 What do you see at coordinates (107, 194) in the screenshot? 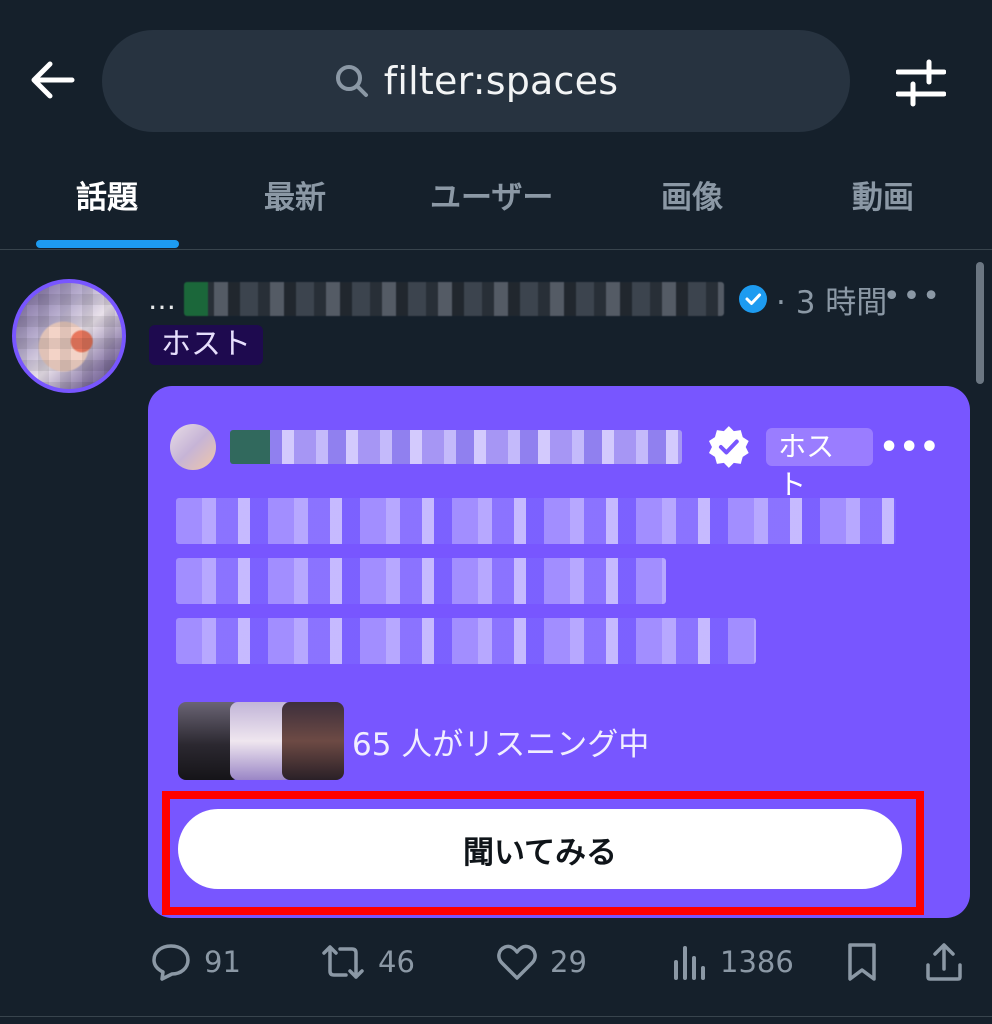
I see `tab-trending: 話題` at bounding box center [107, 194].